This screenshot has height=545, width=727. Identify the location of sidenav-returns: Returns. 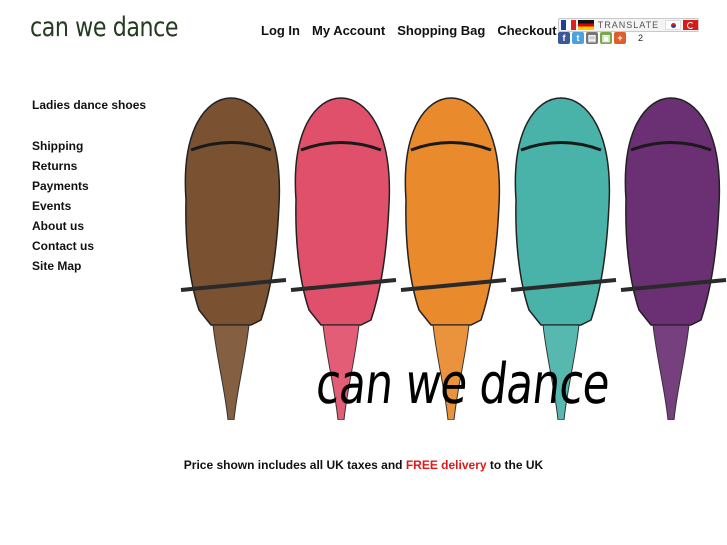
(89, 166).